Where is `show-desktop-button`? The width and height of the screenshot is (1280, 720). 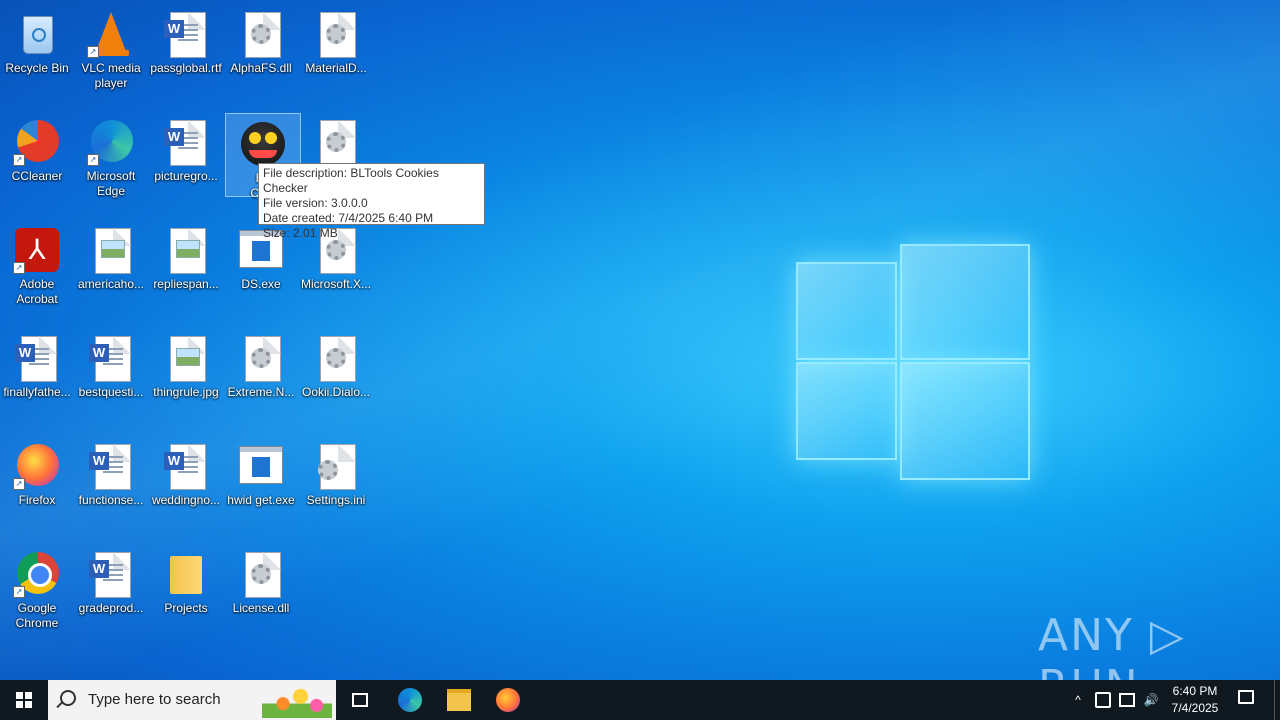 show-desktop-button is located at coordinates (1277, 700).